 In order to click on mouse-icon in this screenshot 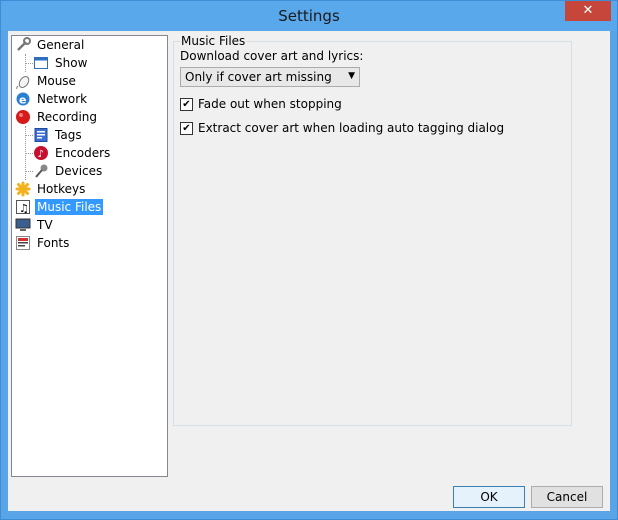, I will do `click(23, 81)`.